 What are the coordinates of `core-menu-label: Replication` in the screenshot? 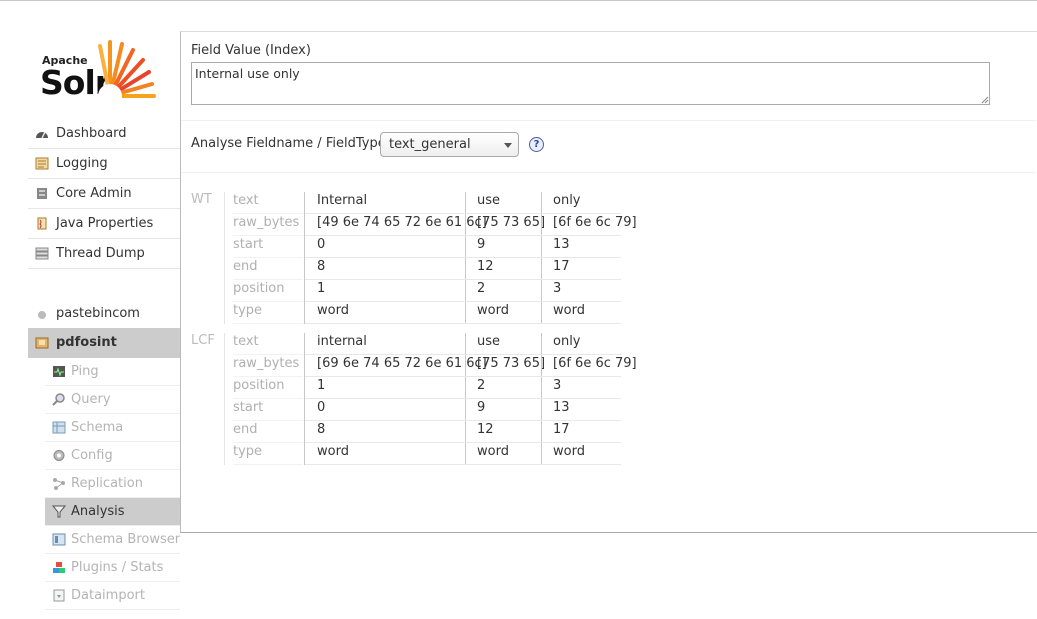 It's located at (107, 483).